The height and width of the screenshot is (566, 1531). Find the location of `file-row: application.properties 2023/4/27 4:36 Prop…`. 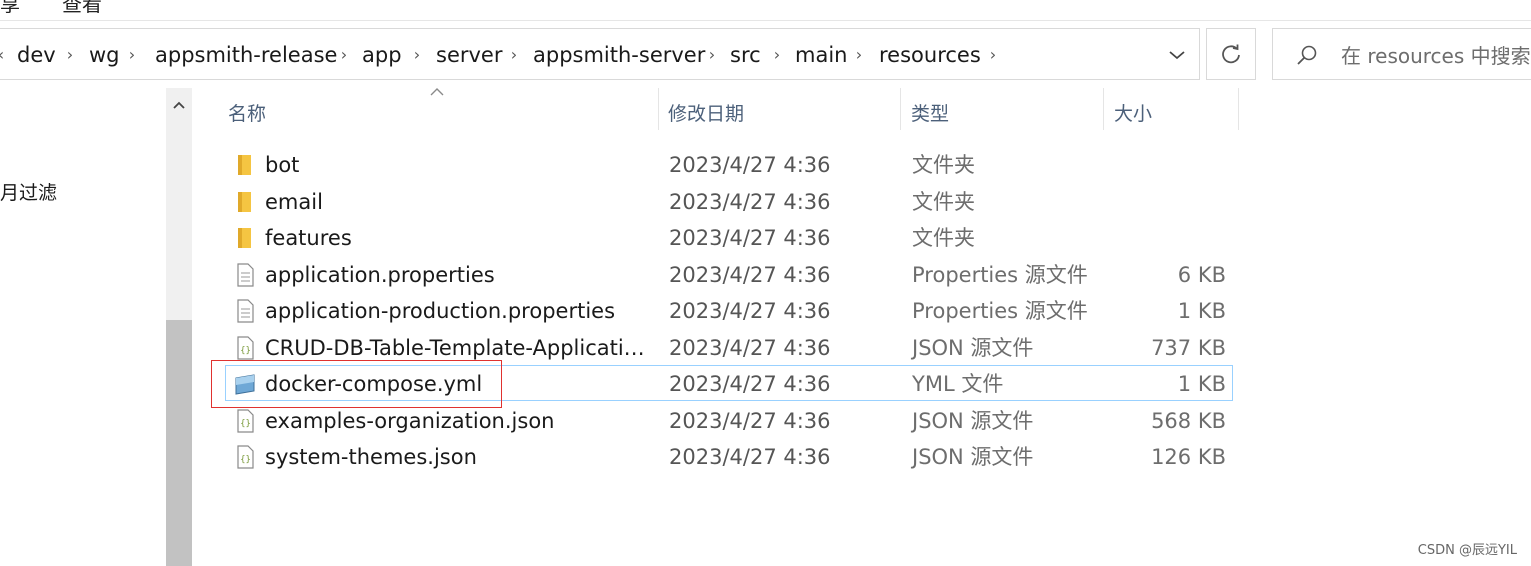

file-row: application.properties 2023/4/27 4:36 Prop… is located at coordinates (729, 274).